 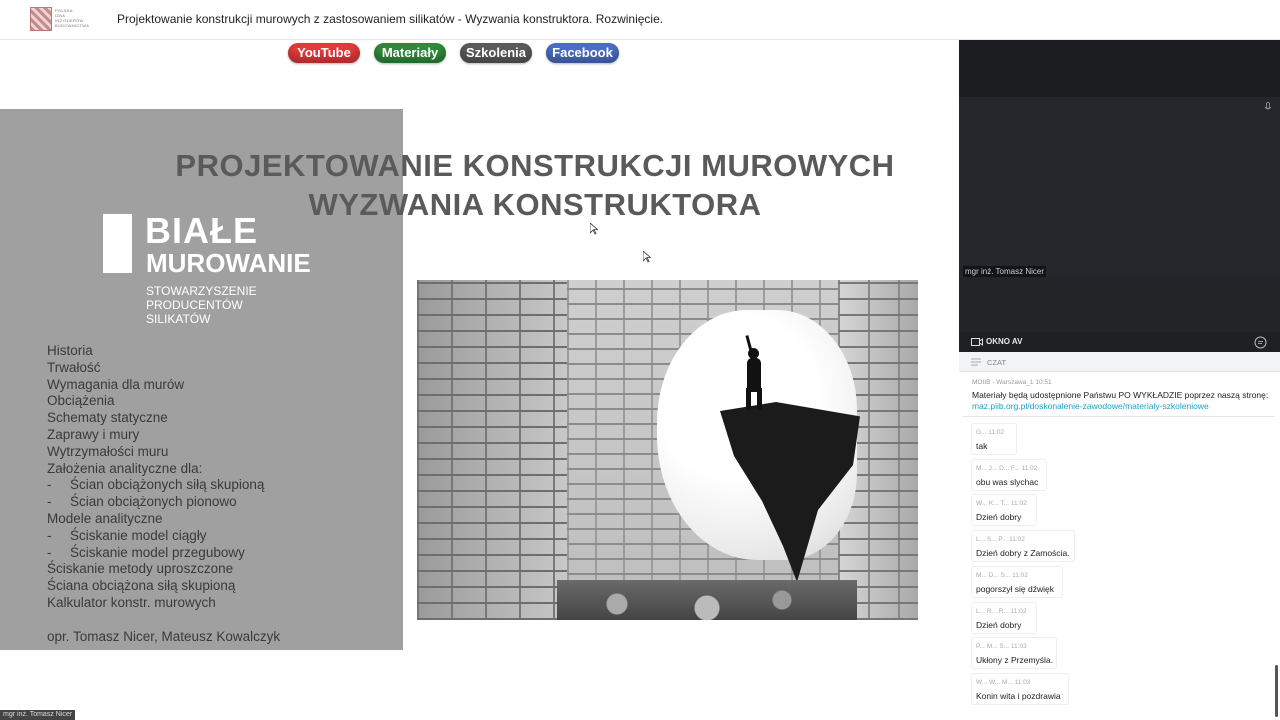 What do you see at coordinates (105, 518) in the screenshot?
I see `toc-item-text: Modele analityczne` at bounding box center [105, 518].